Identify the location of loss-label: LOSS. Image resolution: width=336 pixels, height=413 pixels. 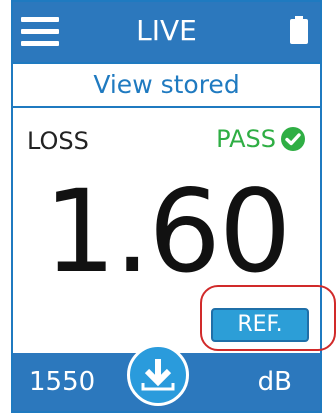
(58, 141).